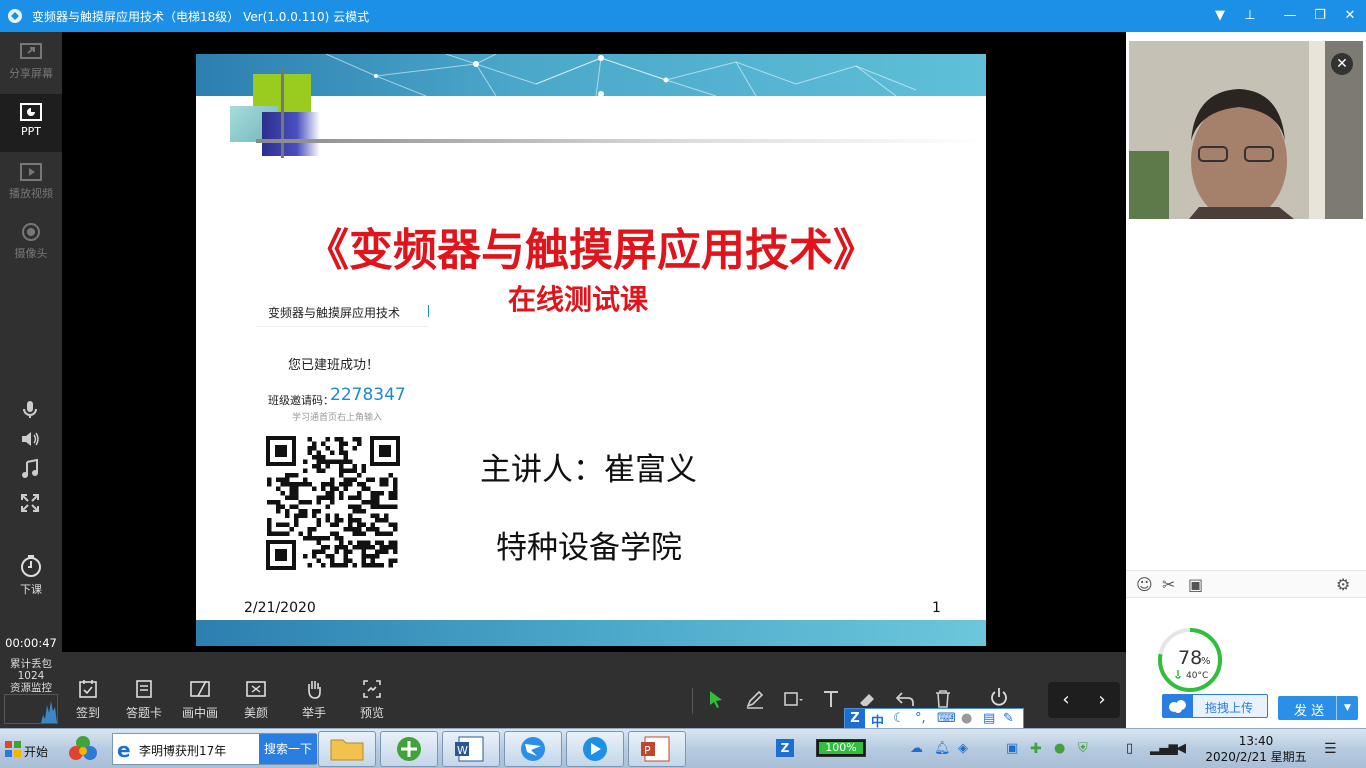 The height and width of the screenshot is (768, 1366). I want to click on tray-bell-icon: 🔔︎, so click(942, 749).